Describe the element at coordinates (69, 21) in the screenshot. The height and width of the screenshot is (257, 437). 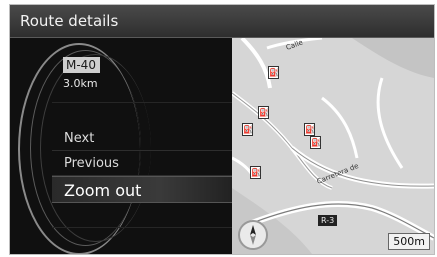
I see `screen-title: Route details` at that location.